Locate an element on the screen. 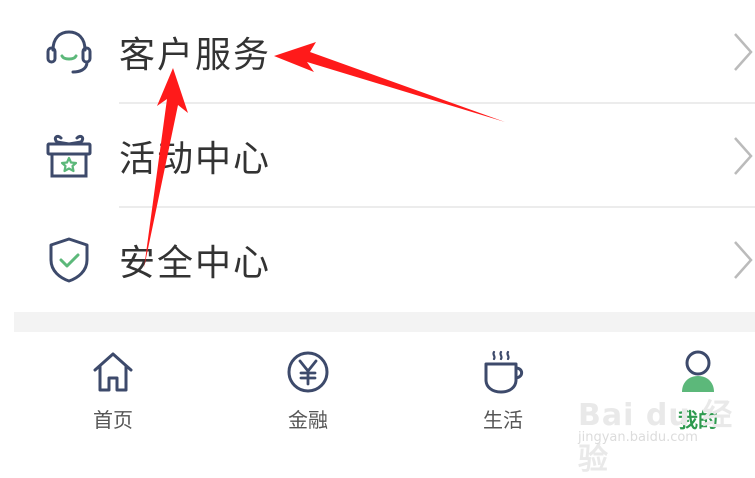 The height and width of the screenshot is (478, 755). tab-label: 金融 is located at coordinates (308, 420).